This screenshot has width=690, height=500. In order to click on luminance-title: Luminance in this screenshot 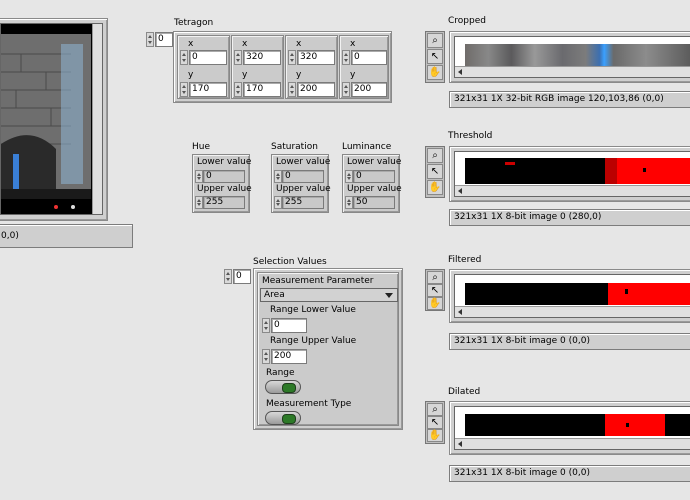, I will do `click(367, 147)`.